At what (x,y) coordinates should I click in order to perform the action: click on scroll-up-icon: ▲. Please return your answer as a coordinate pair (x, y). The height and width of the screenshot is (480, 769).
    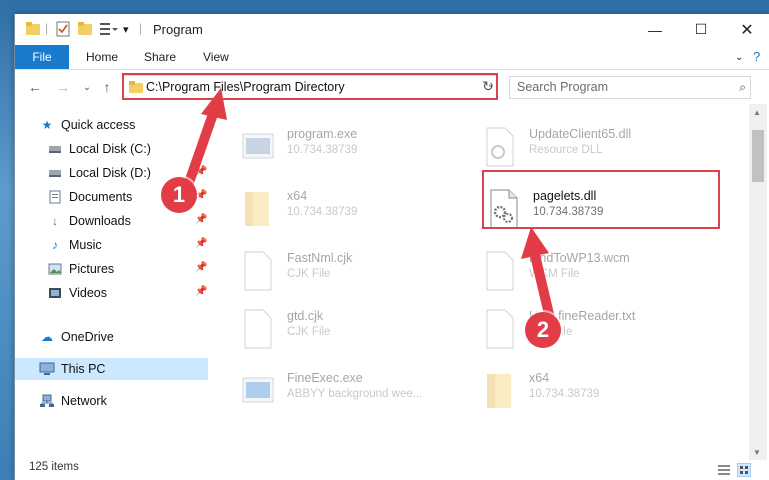
    Looking at the image, I should click on (757, 112).